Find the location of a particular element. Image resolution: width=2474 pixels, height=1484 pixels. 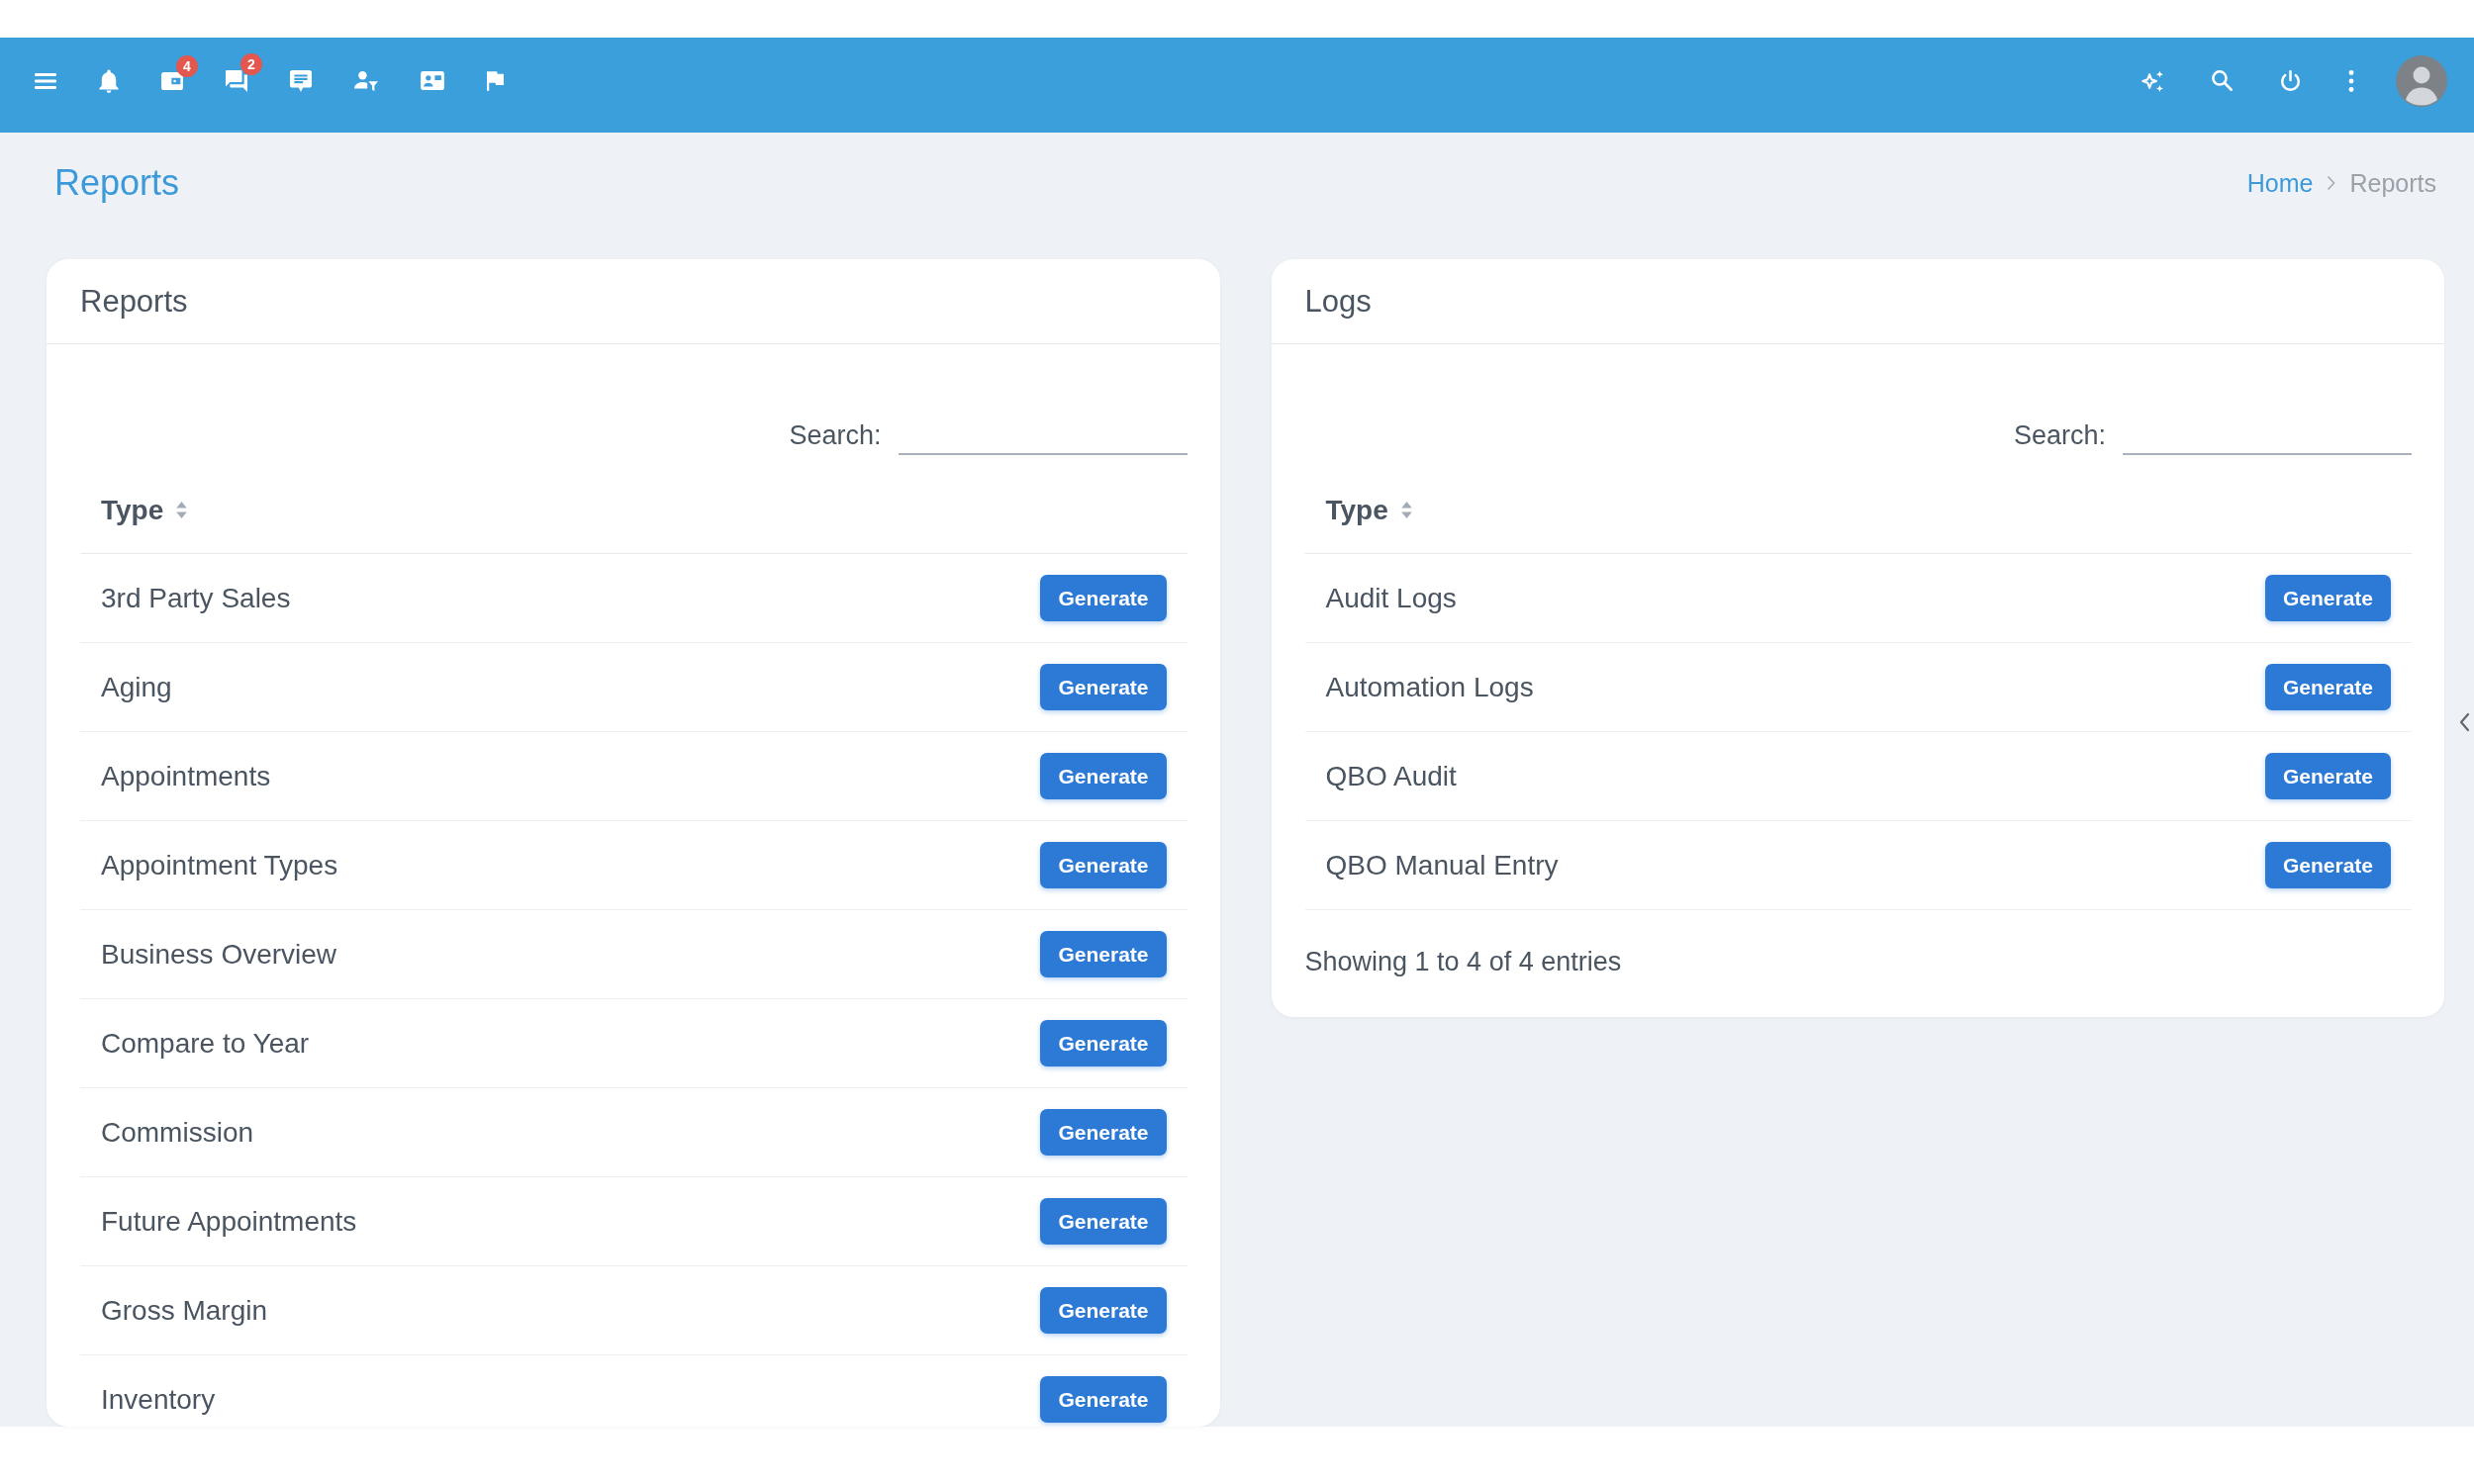

sparkles-icon is located at coordinates (2153, 80).